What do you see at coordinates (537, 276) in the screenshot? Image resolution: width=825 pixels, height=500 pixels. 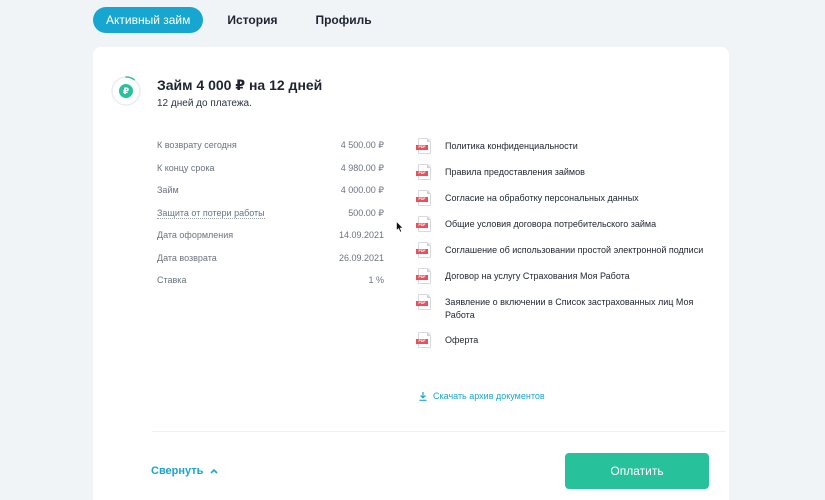 I see `document-name: Договор на услугу Страхования Моя Работа` at bounding box center [537, 276].